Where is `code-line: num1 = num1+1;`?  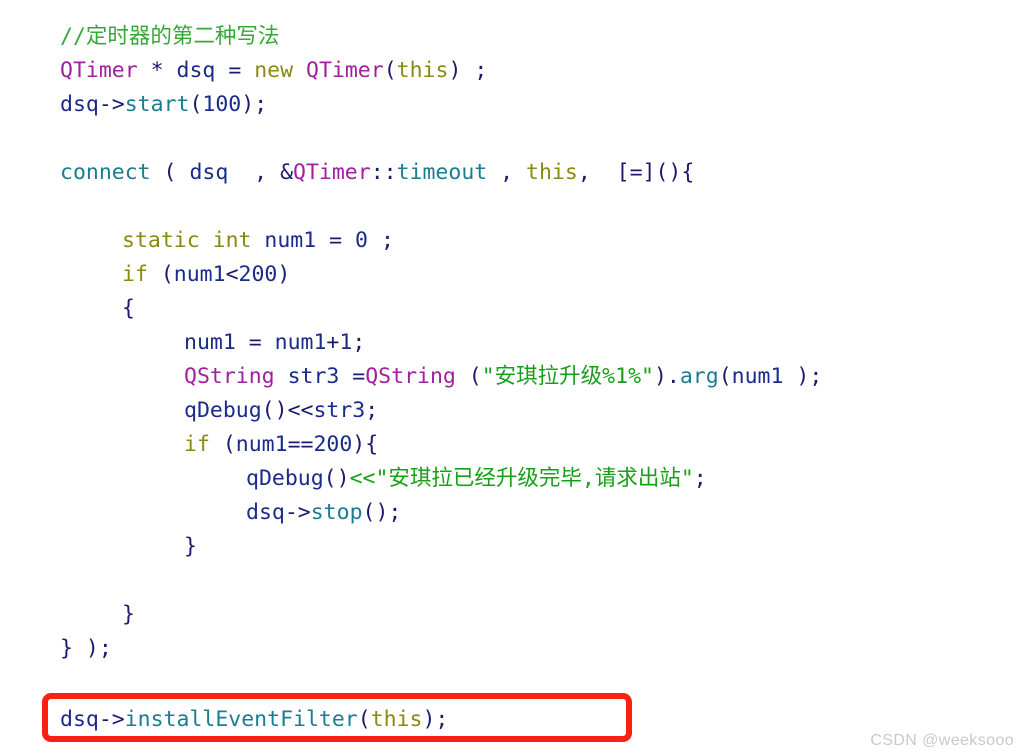
code-line: num1 = num1+1; is located at coordinates (274, 343).